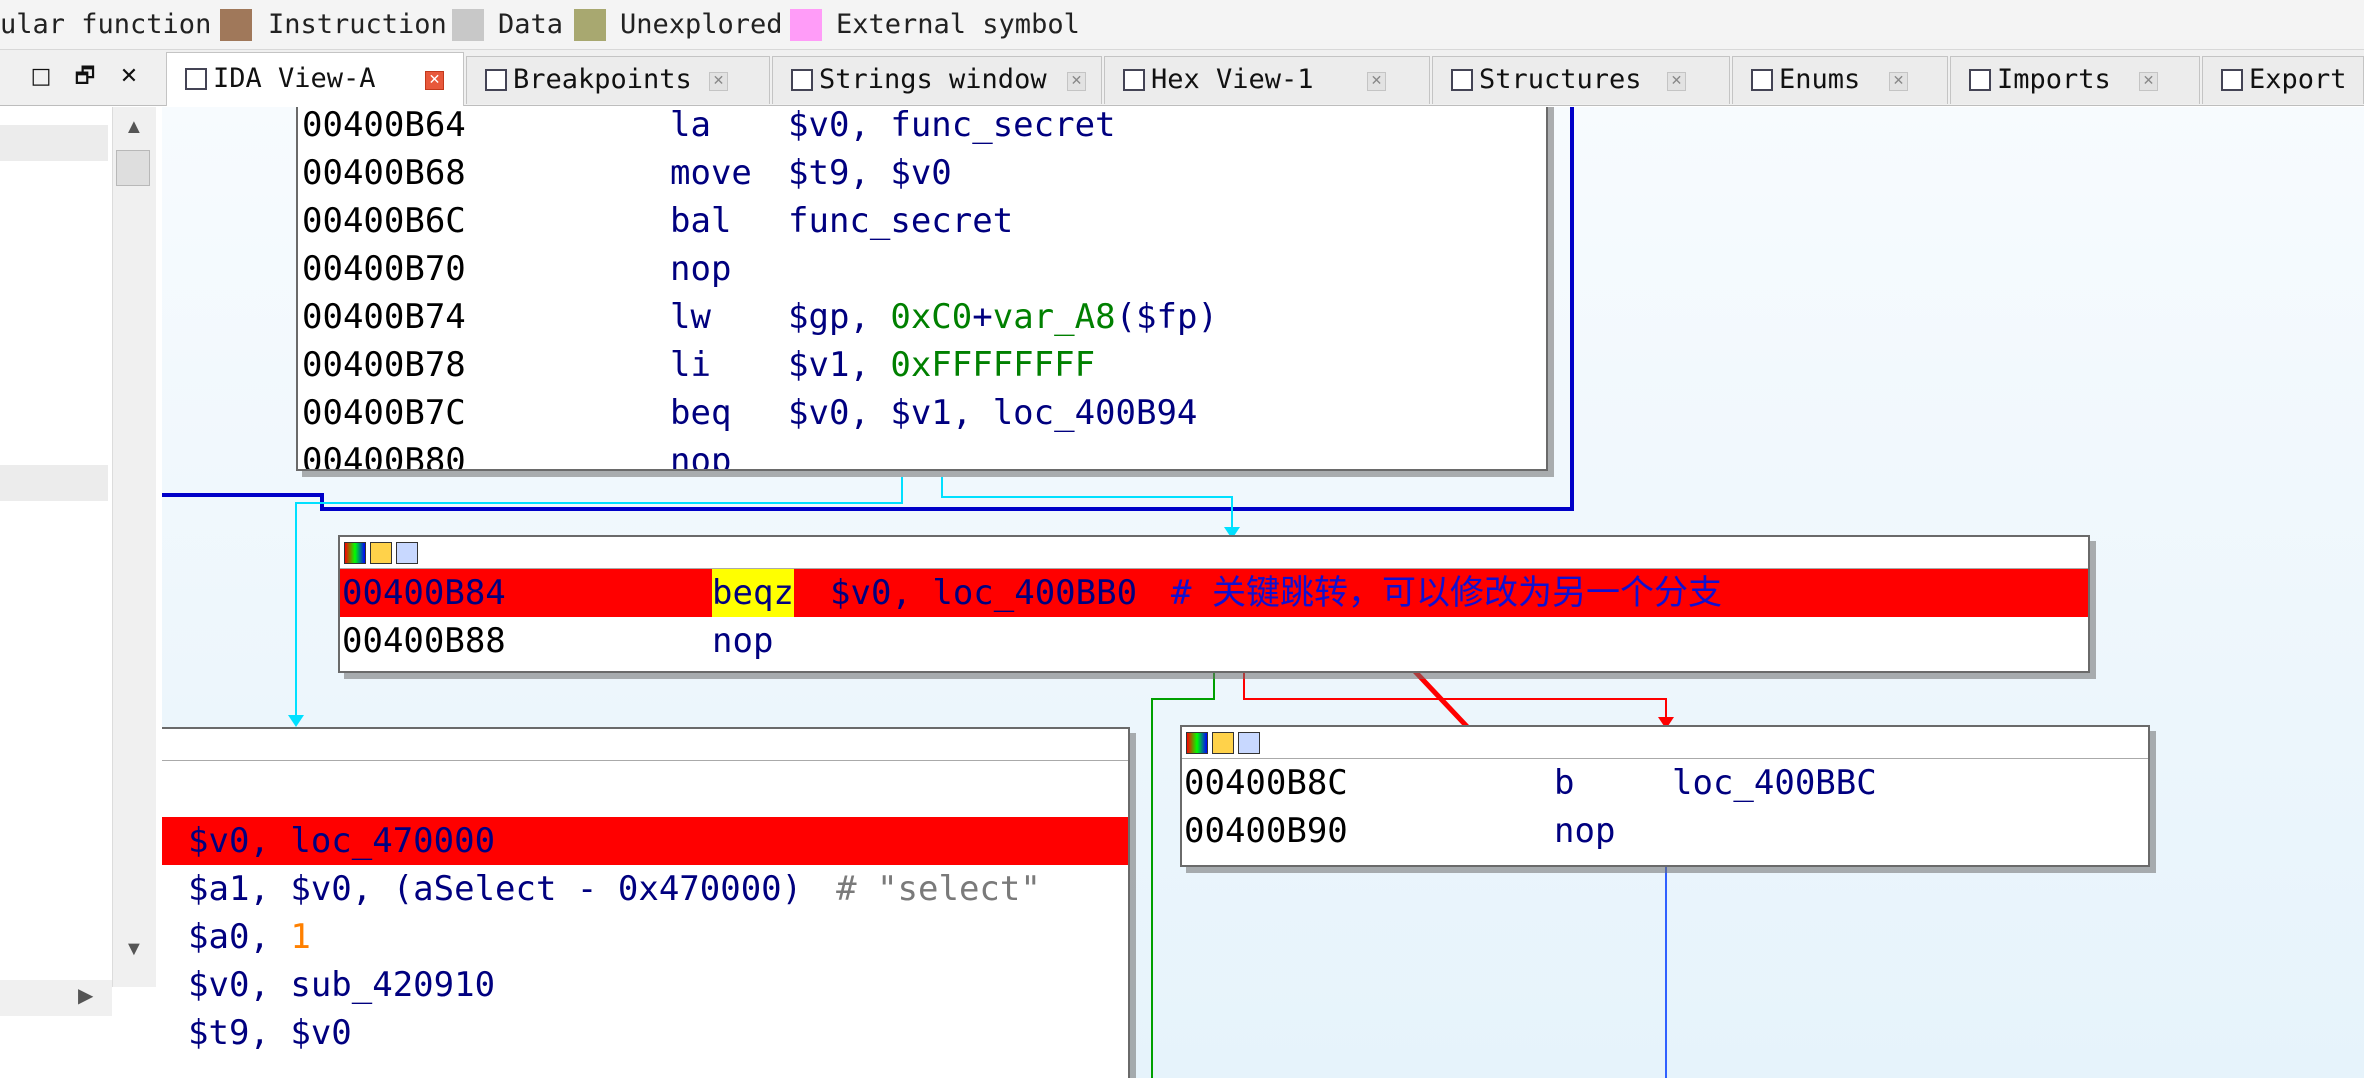 Image resolution: width=2364 pixels, height=1078 pixels. Describe the element at coordinates (2232, 80) in the screenshot. I see `exports-icon` at that location.